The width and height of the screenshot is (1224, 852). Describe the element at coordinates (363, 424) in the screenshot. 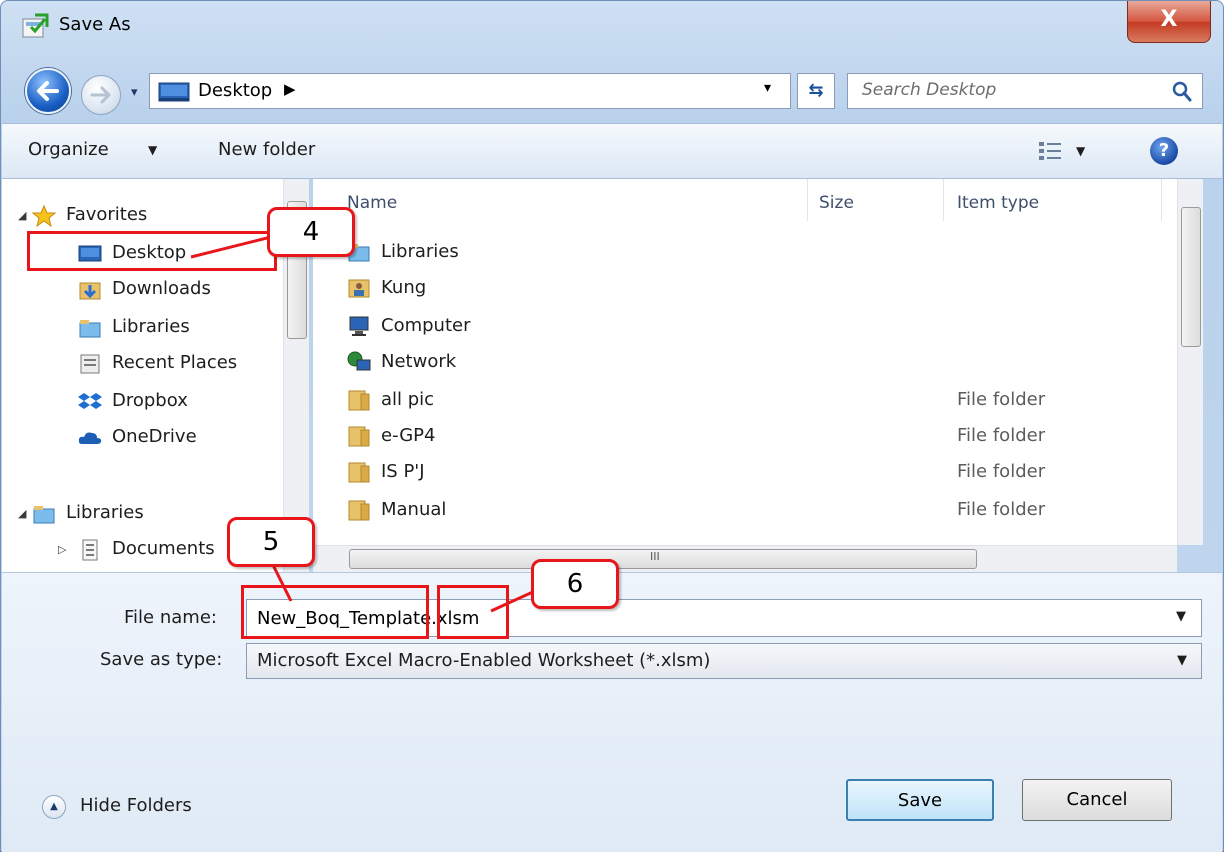

I see `annotation-connectors` at that location.